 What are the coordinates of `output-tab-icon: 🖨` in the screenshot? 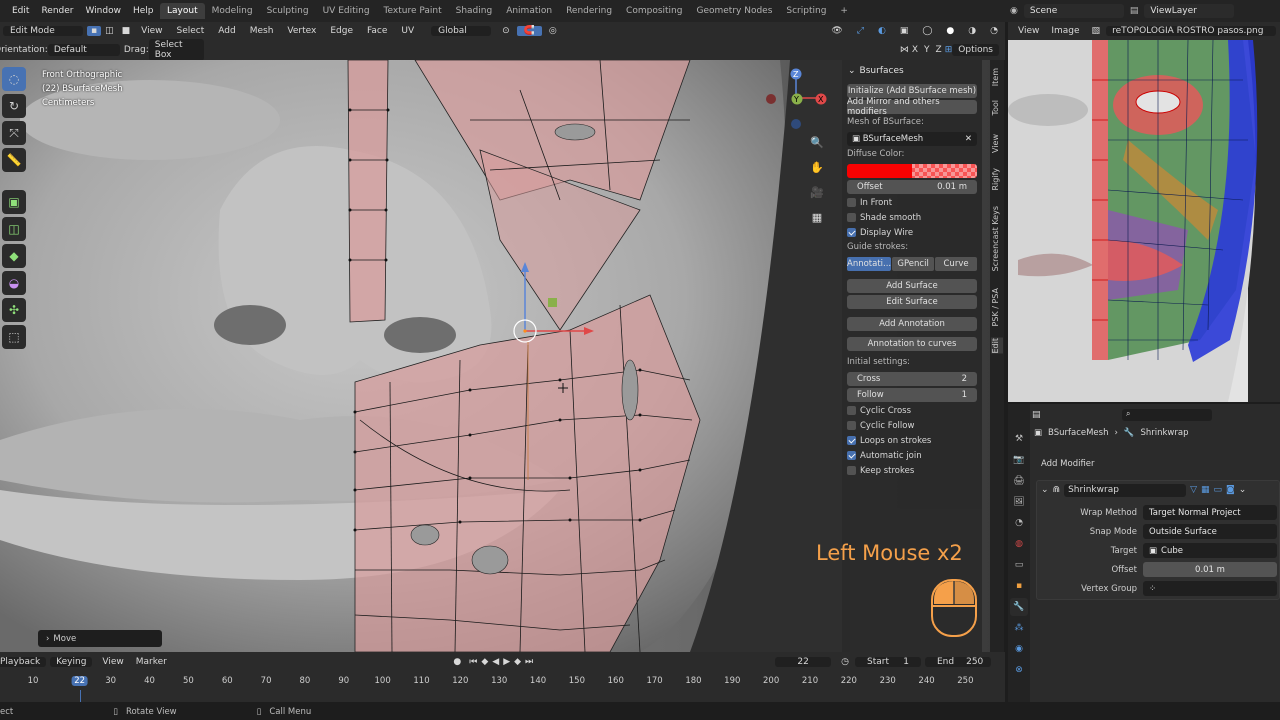 It's located at (1019, 481).